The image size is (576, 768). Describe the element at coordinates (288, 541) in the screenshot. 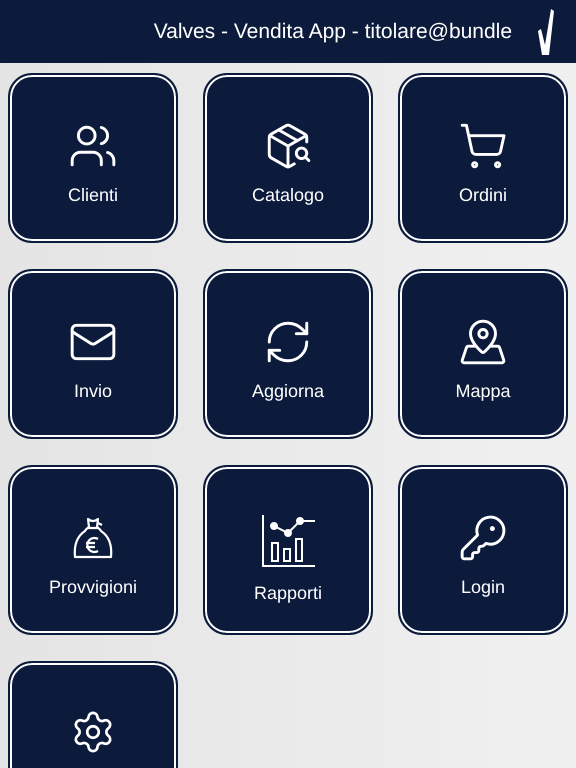

I see `chart-icon` at that location.